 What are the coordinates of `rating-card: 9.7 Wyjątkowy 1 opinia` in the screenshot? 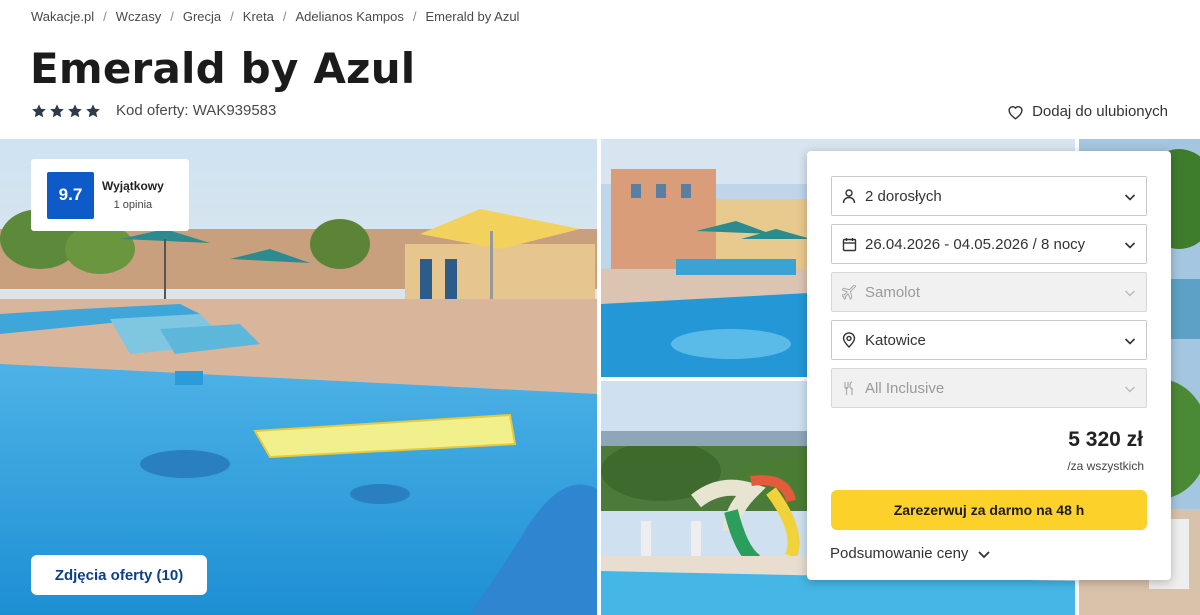 It's located at (110, 195).